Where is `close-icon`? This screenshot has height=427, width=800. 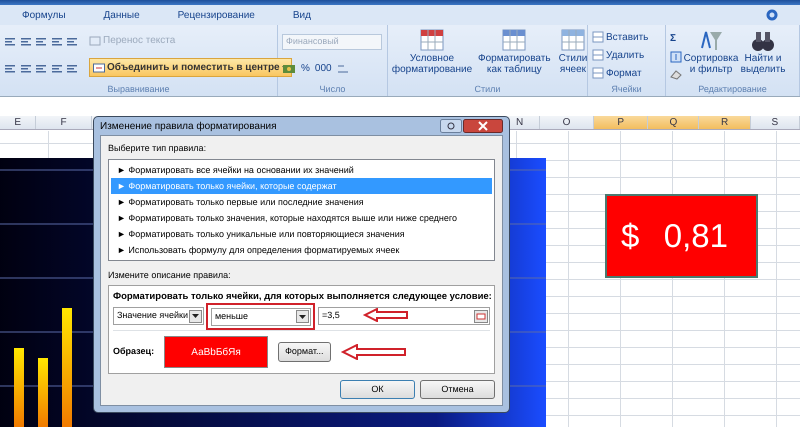 close-icon is located at coordinates (483, 126).